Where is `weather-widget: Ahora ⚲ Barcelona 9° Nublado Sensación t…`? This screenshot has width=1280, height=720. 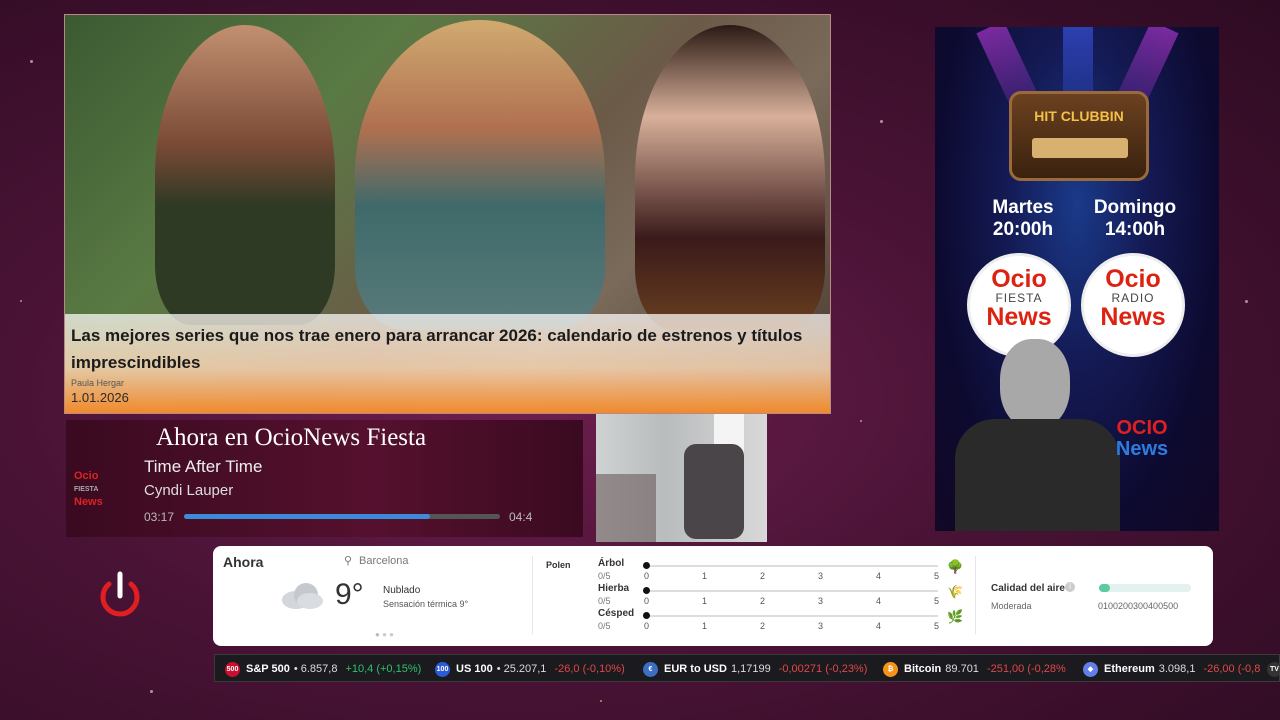
weather-widget: Ahora ⚲ Barcelona 9° Nublado Sensación t… is located at coordinates (713, 596).